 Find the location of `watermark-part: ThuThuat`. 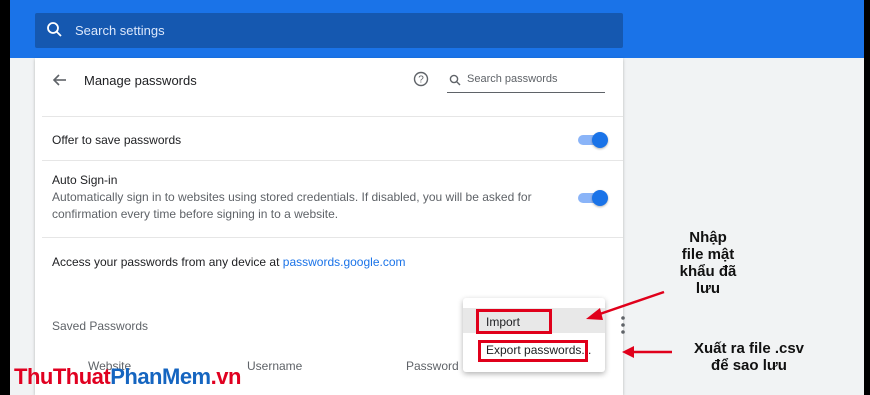

watermark-part: ThuThuat is located at coordinates (62, 376).